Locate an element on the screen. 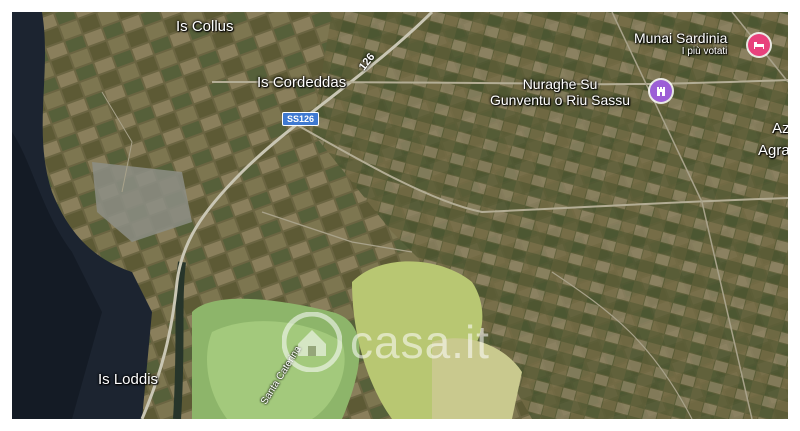 The width and height of the screenshot is (800, 431). poi-title-line2: Gunventu o Riu Sassu is located at coordinates (560, 100).